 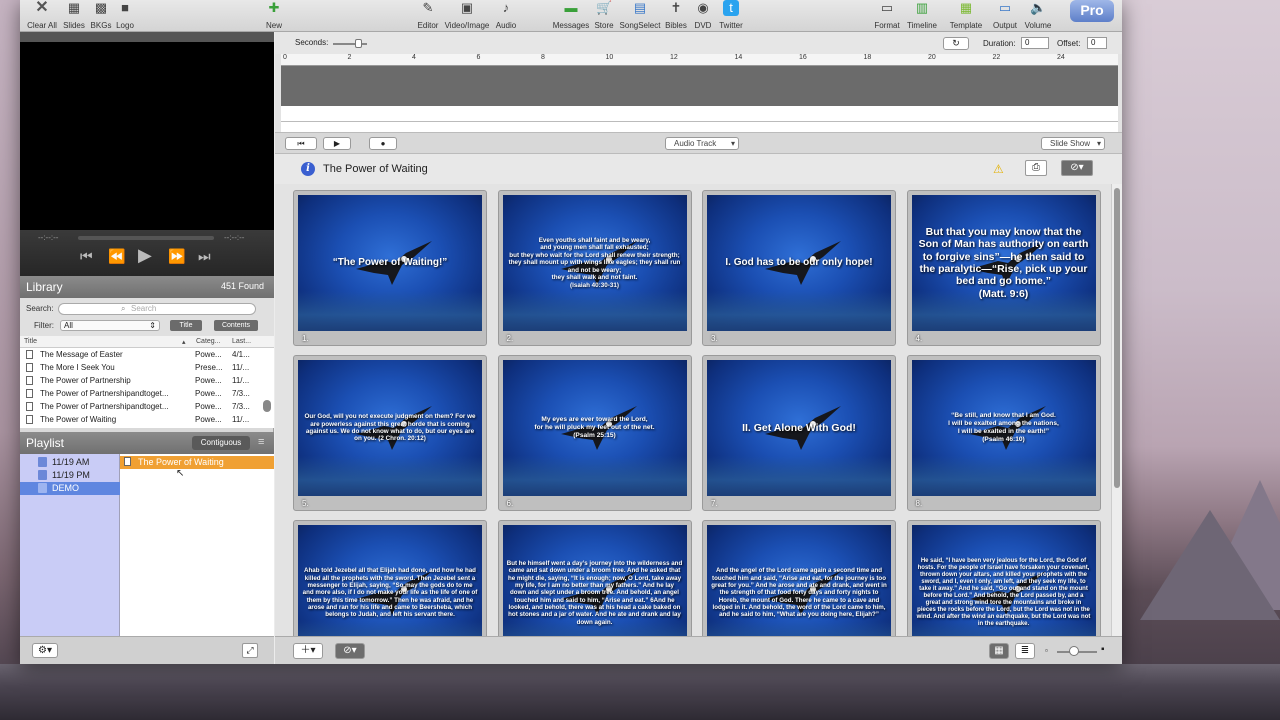 I want to click on no-symbol-footer-button: ⊘▾, so click(x=350, y=651).